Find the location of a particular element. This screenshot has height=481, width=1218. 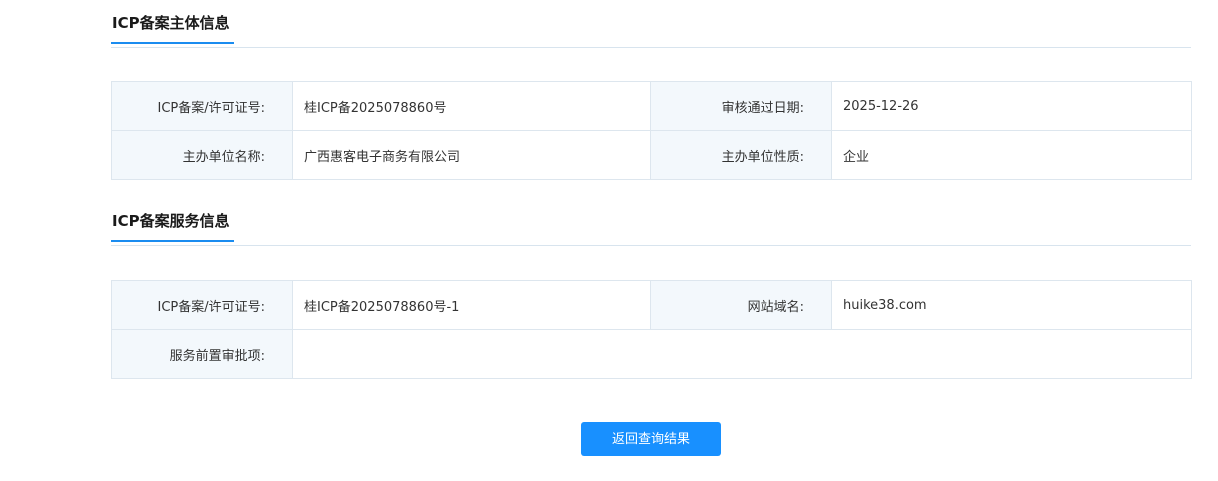

table-row: 主办单位名称: 广西惠客电子商务有限公司 主办单位性质: 企业 is located at coordinates (651, 155).